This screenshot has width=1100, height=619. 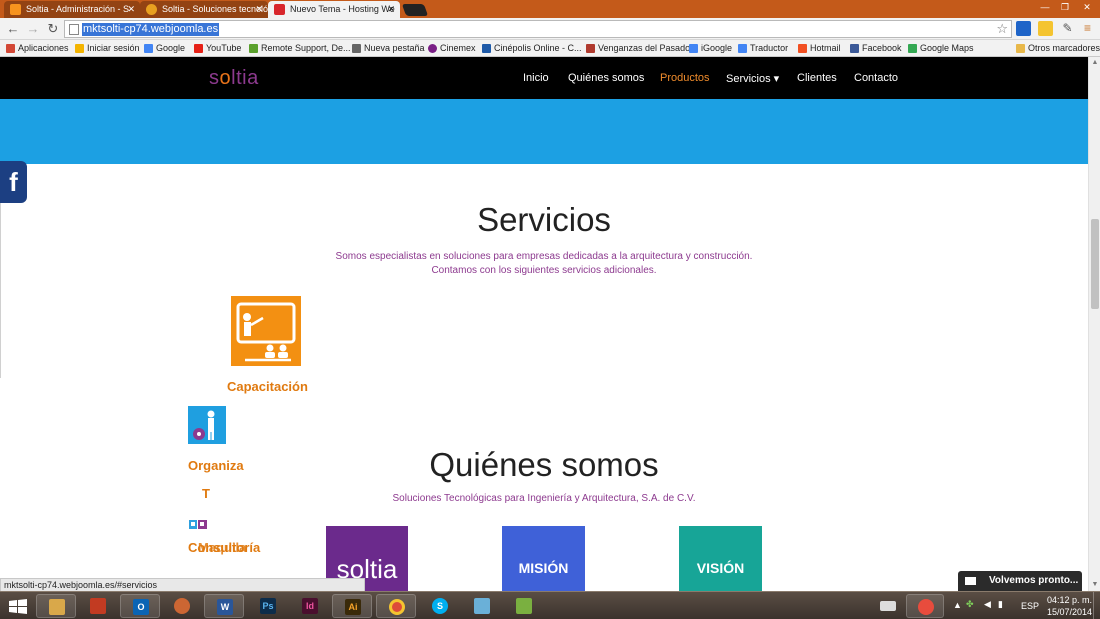 I want to click on tab-soltia-administracion: Soltia - Administración - S ✕, so click(x=72, y=9).